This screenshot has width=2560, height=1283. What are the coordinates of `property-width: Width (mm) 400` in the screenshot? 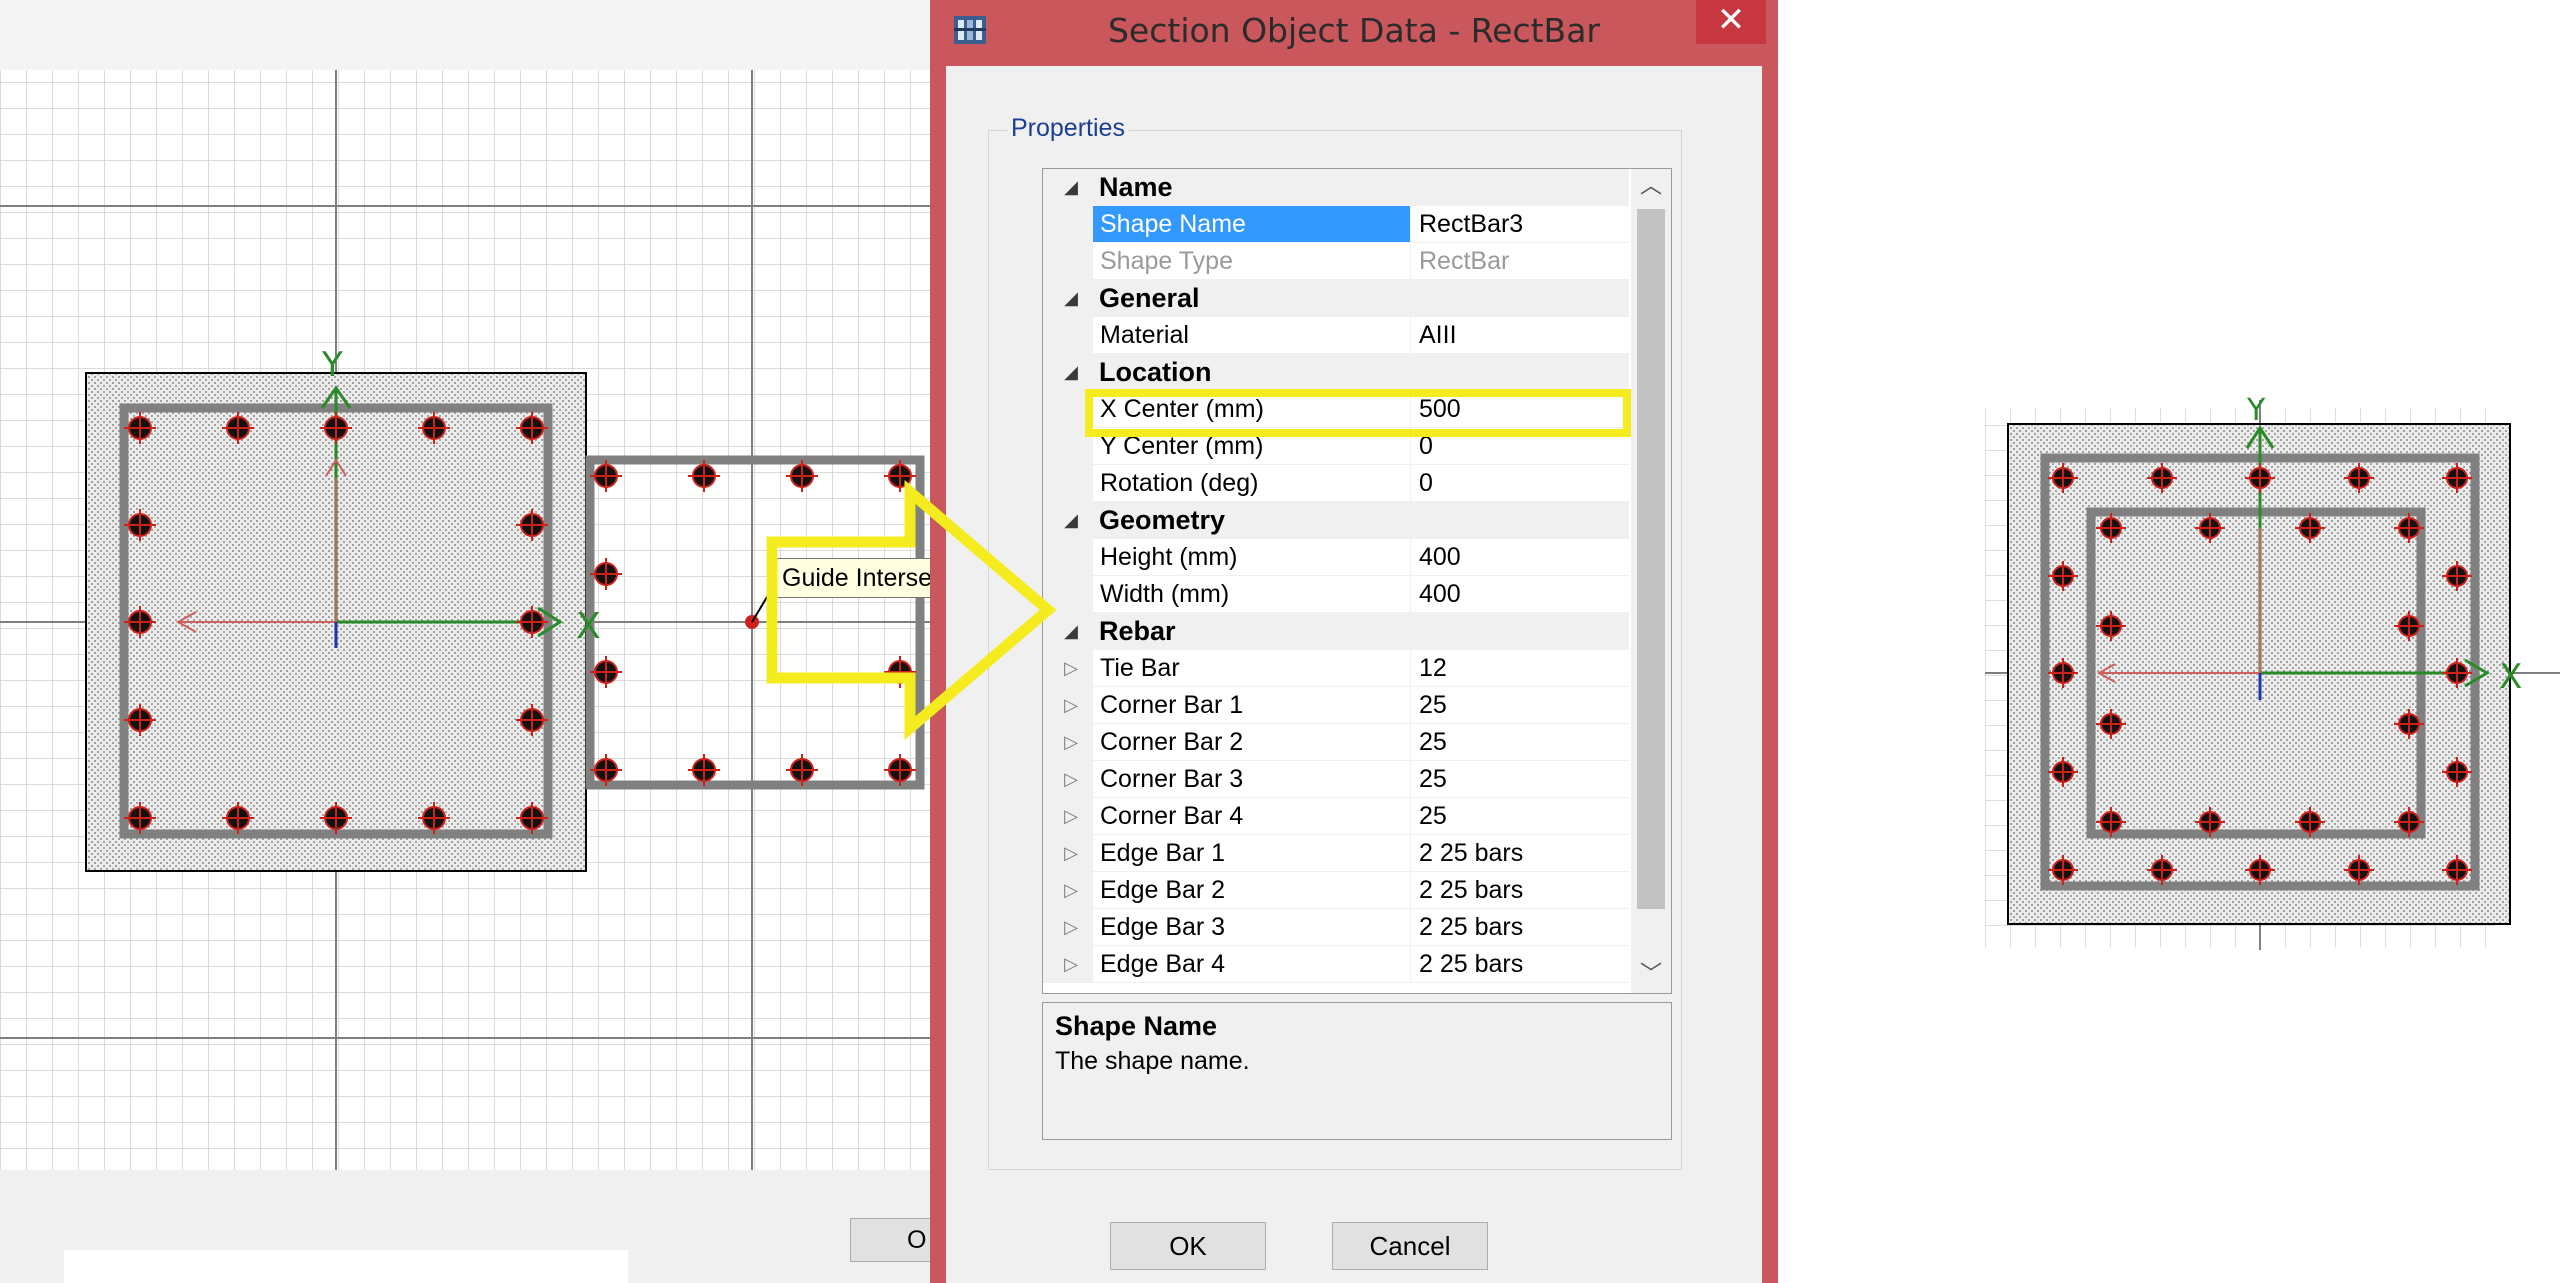 It's located at (1336, 594).